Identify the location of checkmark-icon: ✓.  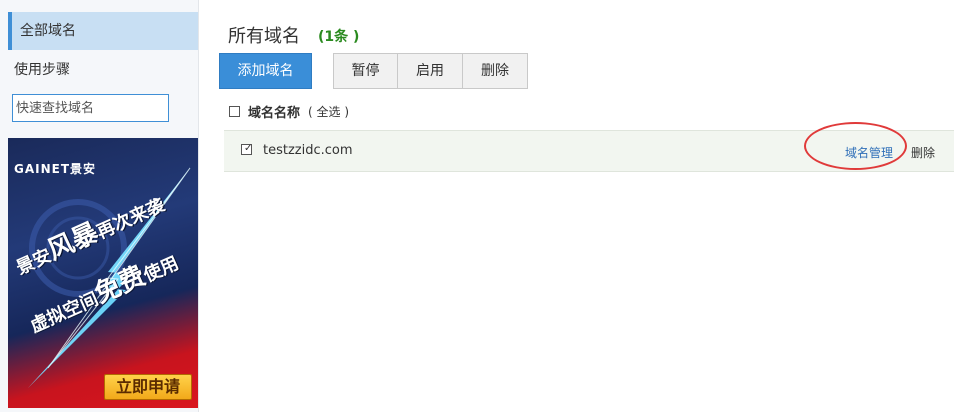
(248, 148).